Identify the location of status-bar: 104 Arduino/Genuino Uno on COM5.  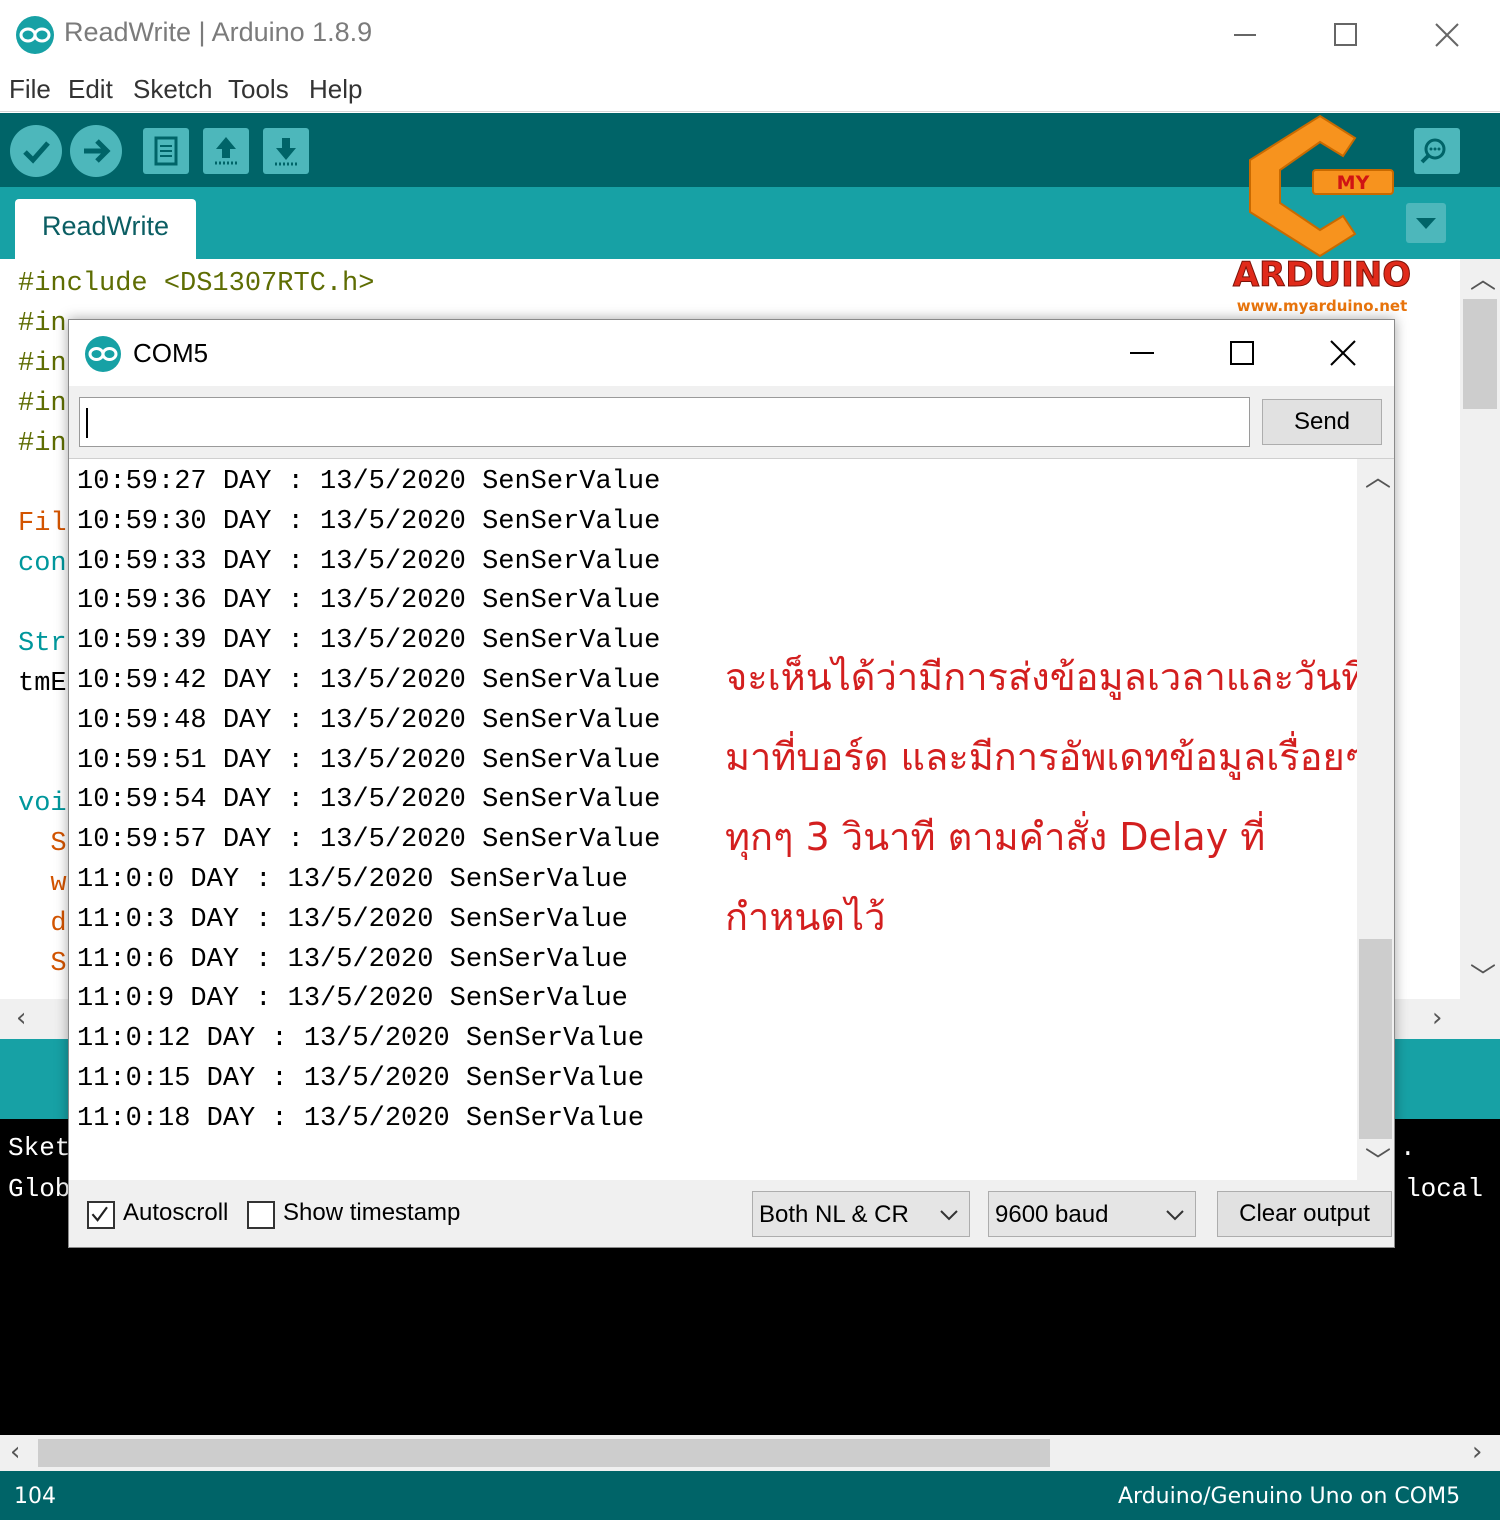
(750, 1495).